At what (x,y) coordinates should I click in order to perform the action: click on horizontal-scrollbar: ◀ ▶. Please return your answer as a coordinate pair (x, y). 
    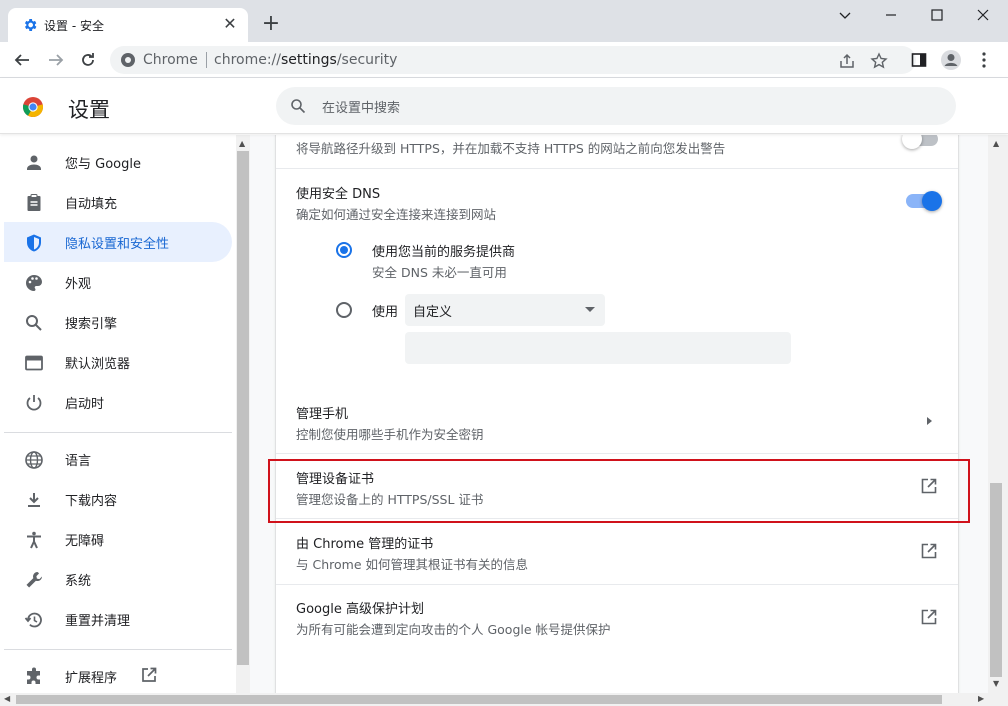
    Looking at the image, I should click on (504, 699).